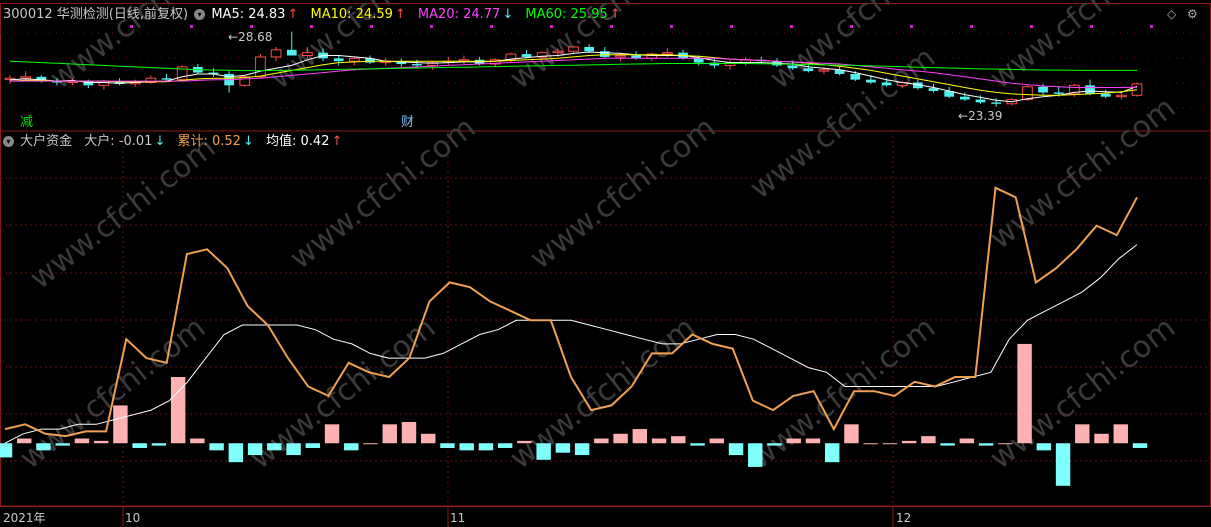 The width and height of the screenshot is (1211, 527). I want to click on stock-title: 300012 华测检测(日线,前复权), so click(95, 14).